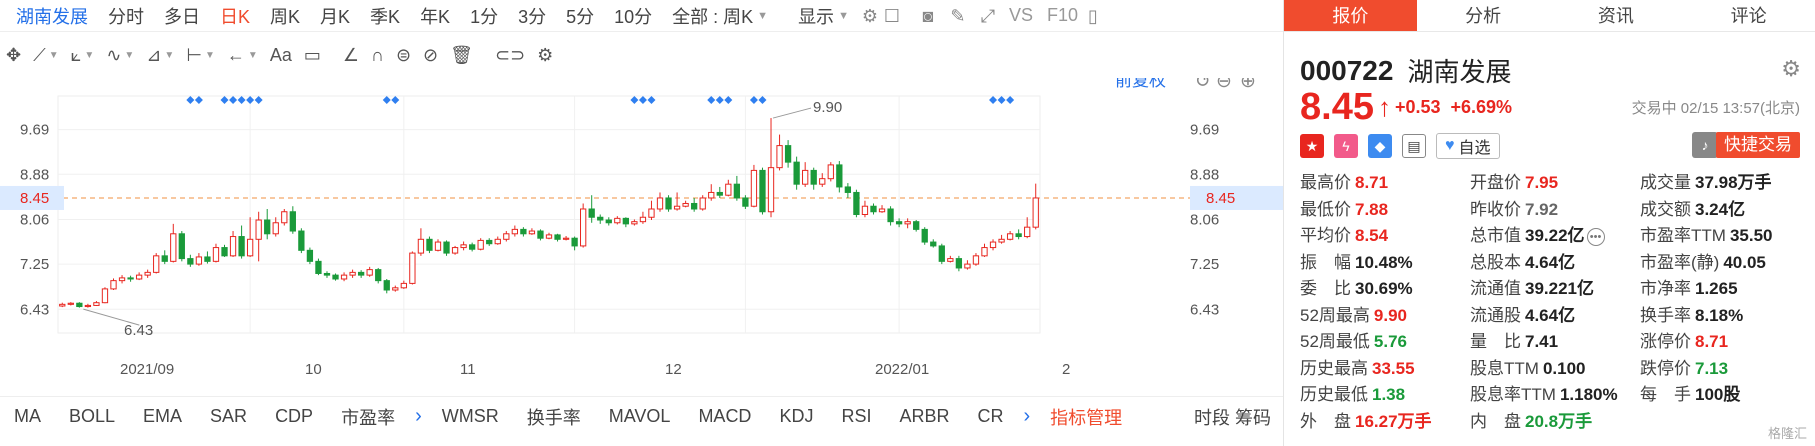 Image resolution: width=1815 pixels, height=446 pixels. Describe the element at coordinates (368, 417) in the screenshot. I see `indicator-pe: 市盈率` at that location.